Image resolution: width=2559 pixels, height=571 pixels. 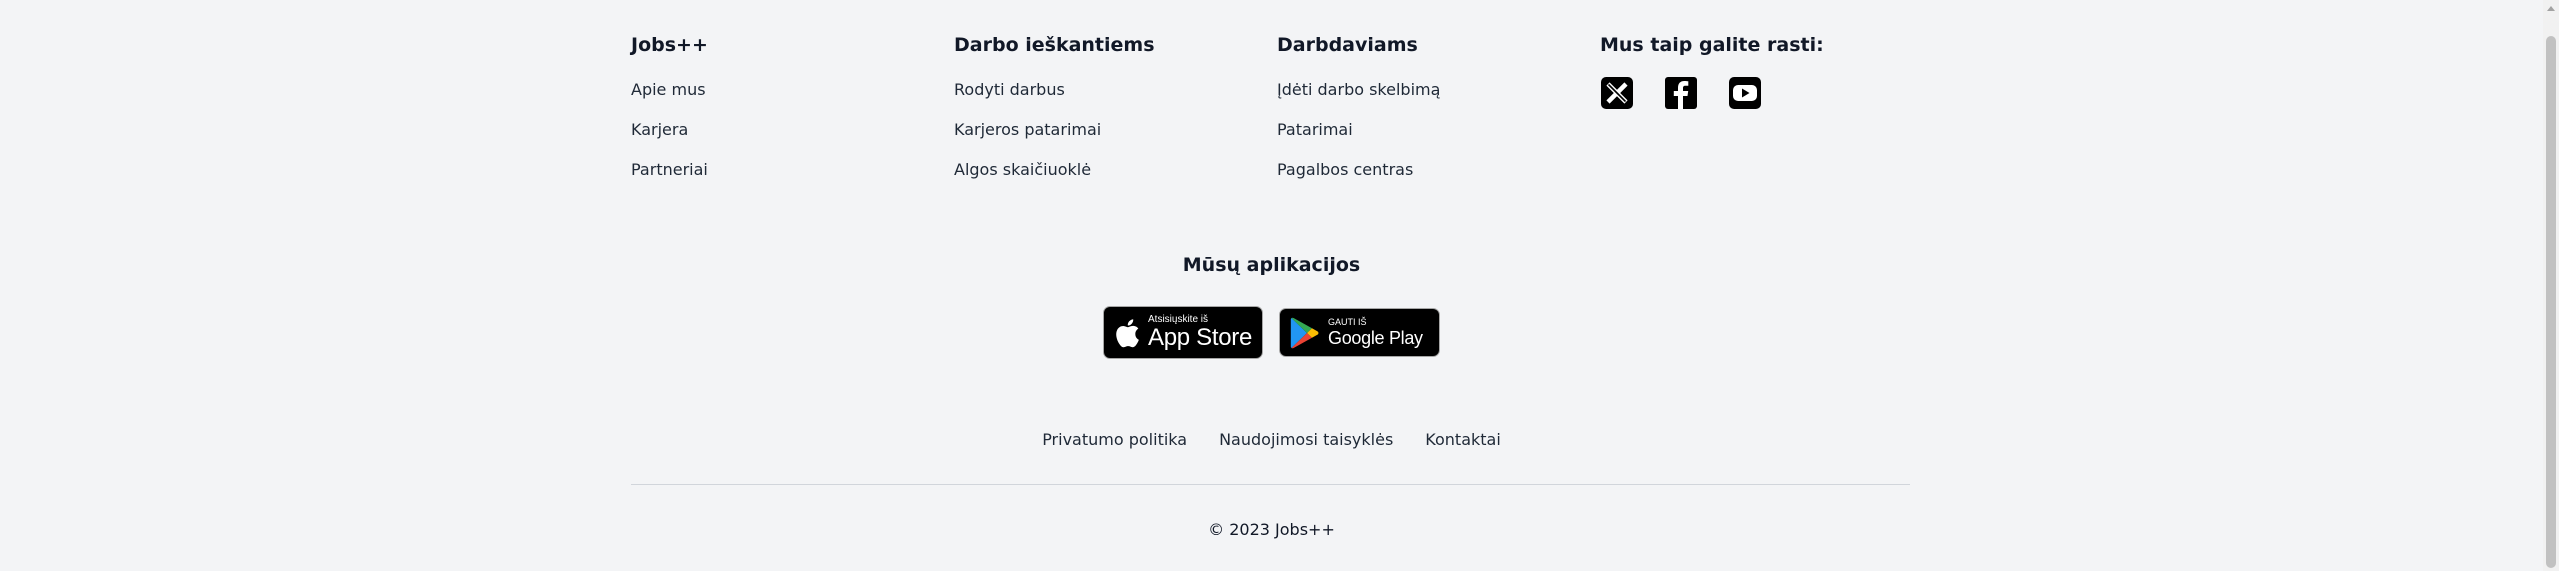 I want to click on apps-title: Mūsų aplikacijos, so click(x=1271, y=265).